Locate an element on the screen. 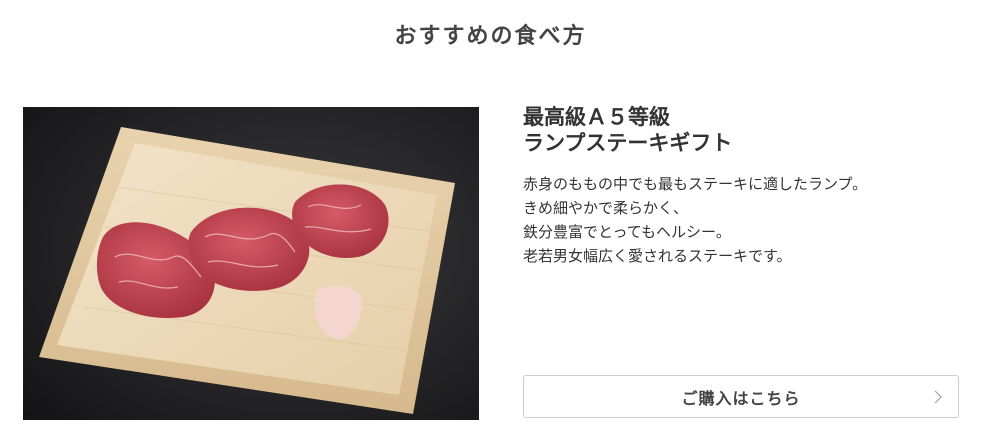 This screenshot has height=445, width=981. chevron-right-icon is located at coordinates (935, 396).